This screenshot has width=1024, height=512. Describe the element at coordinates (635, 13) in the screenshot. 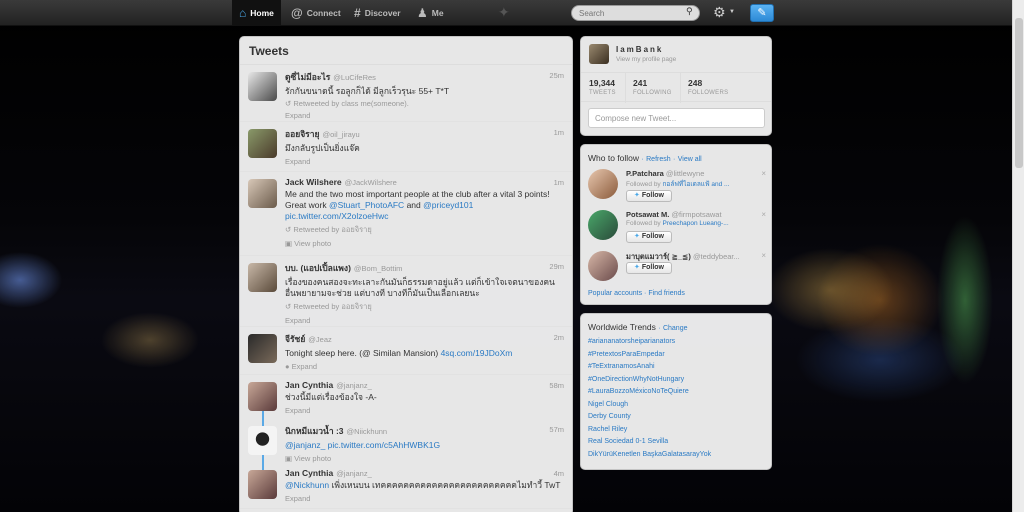

I see `search-input` at that location.